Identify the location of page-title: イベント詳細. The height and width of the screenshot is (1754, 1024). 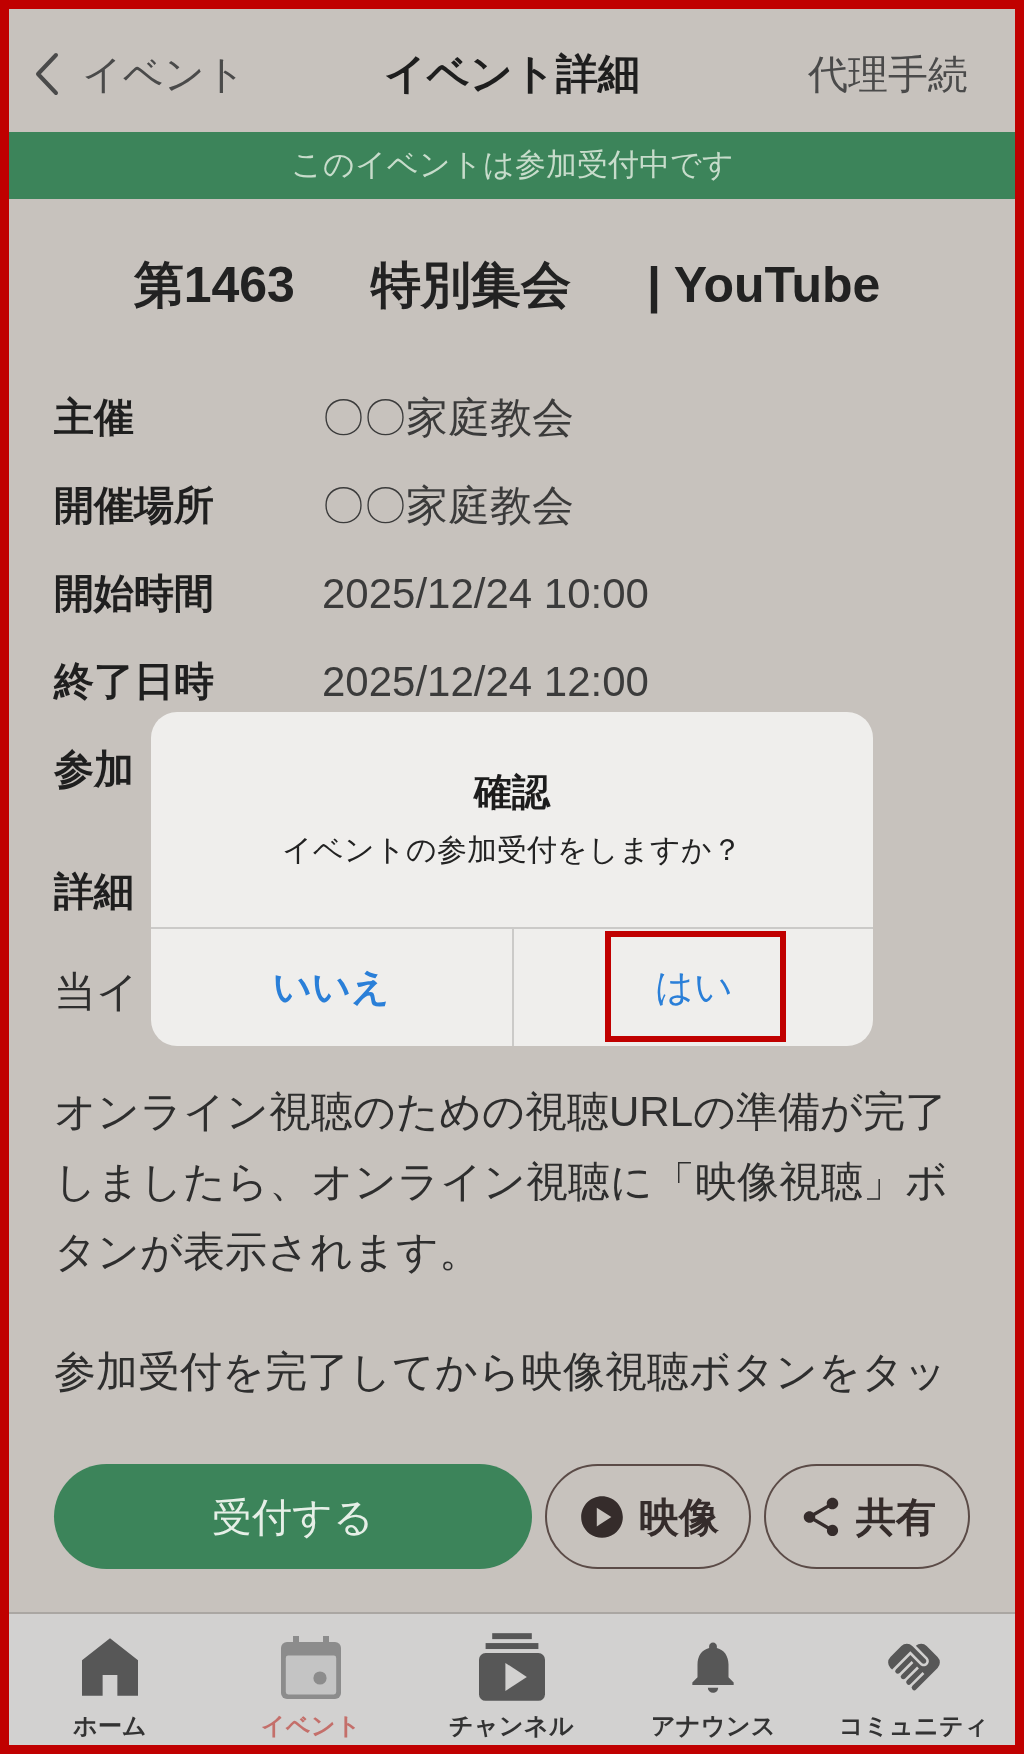
(512, 73).